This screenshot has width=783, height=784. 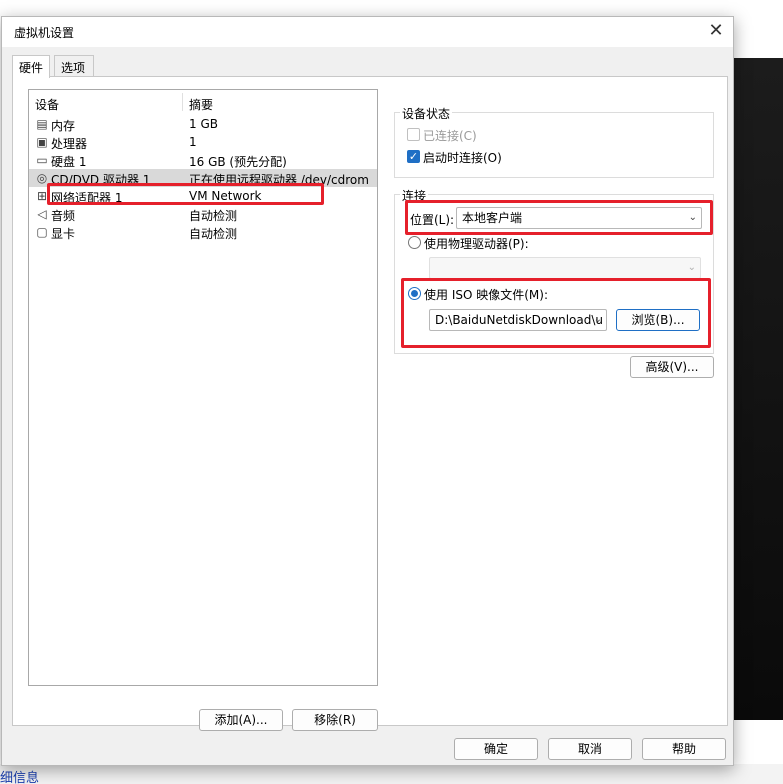 I want to click on device-row-memory: ▤ 内存 1 GB, so click(x=203, y=124).